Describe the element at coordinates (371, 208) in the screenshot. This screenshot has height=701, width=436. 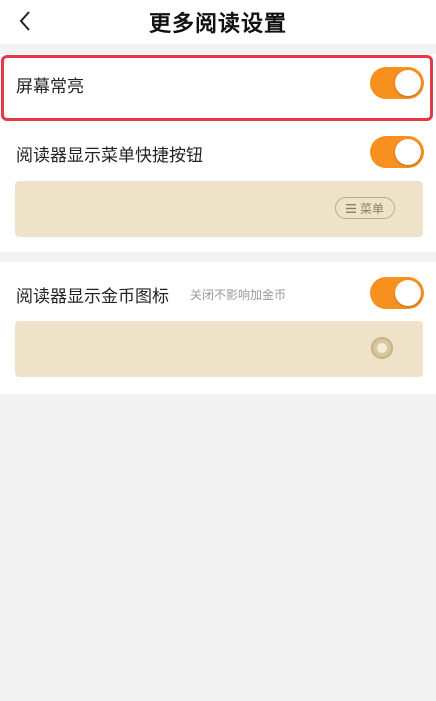
I see `menu-chip-label: 菜单` at that location.